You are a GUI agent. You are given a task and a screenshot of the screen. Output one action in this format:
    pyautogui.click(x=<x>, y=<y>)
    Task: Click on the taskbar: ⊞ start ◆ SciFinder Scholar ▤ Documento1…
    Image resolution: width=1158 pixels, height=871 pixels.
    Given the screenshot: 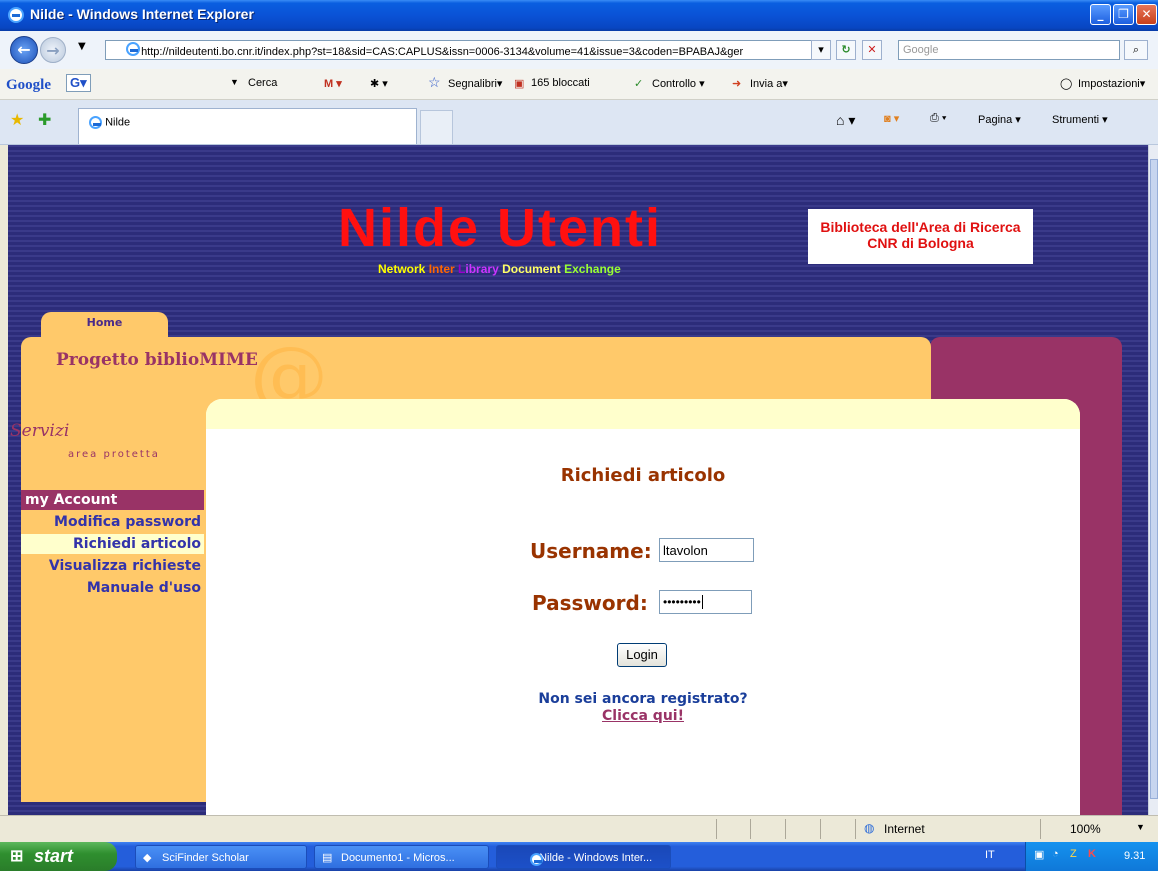 What is the action you would take?
    pyautogui.click(x=579, y=856)
    